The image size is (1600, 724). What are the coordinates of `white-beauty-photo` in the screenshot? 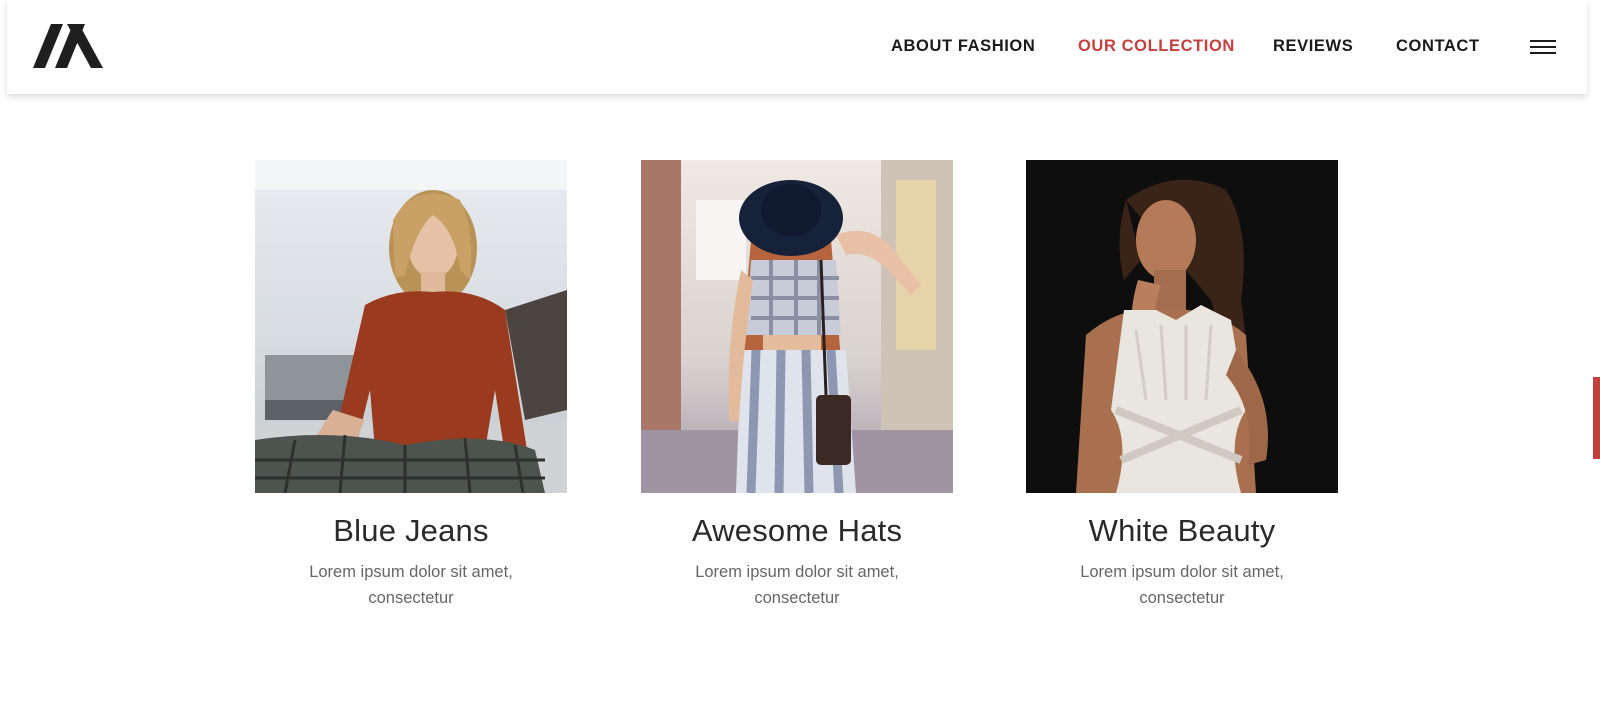 It's located at (1182, 326).